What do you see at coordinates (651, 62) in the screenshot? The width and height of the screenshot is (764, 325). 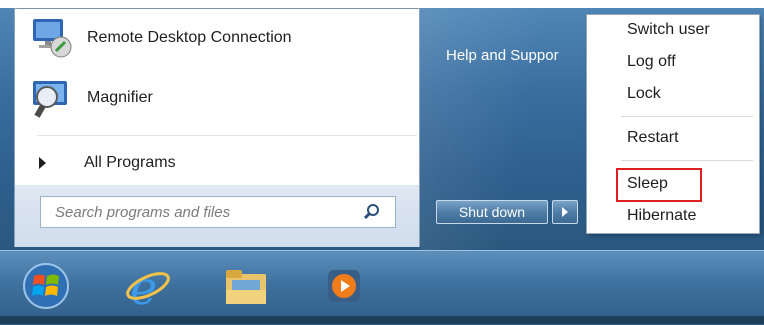 I see `menu-item-log-off: Log off` at bounding box center [651, 62].